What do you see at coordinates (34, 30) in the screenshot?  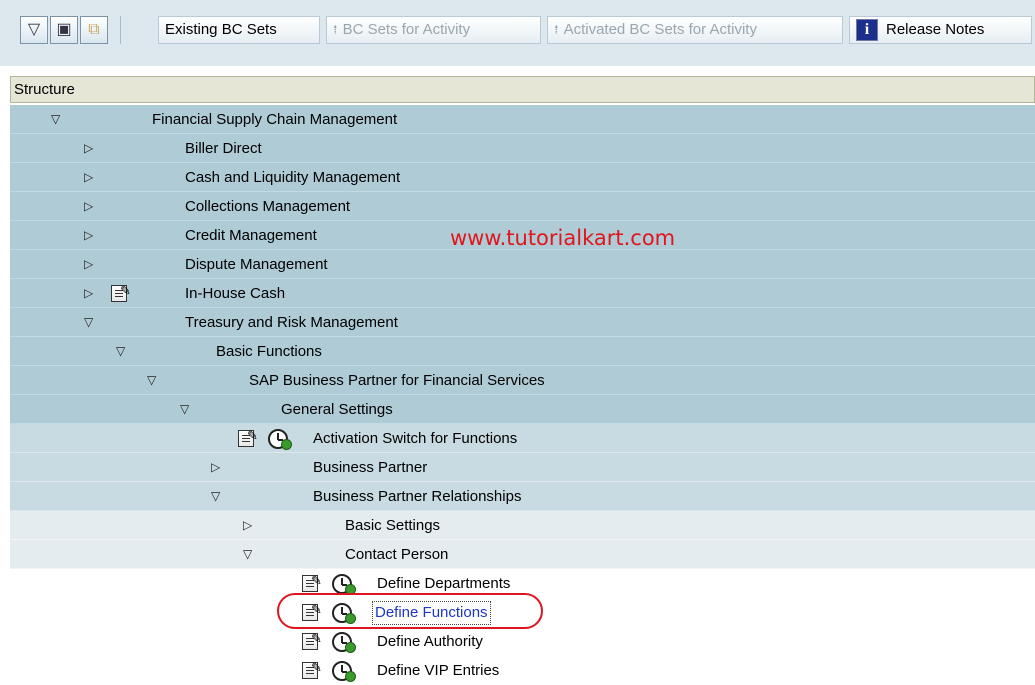 I see `expand-subtree-icon: ▽` at bounding box center [34, 30].